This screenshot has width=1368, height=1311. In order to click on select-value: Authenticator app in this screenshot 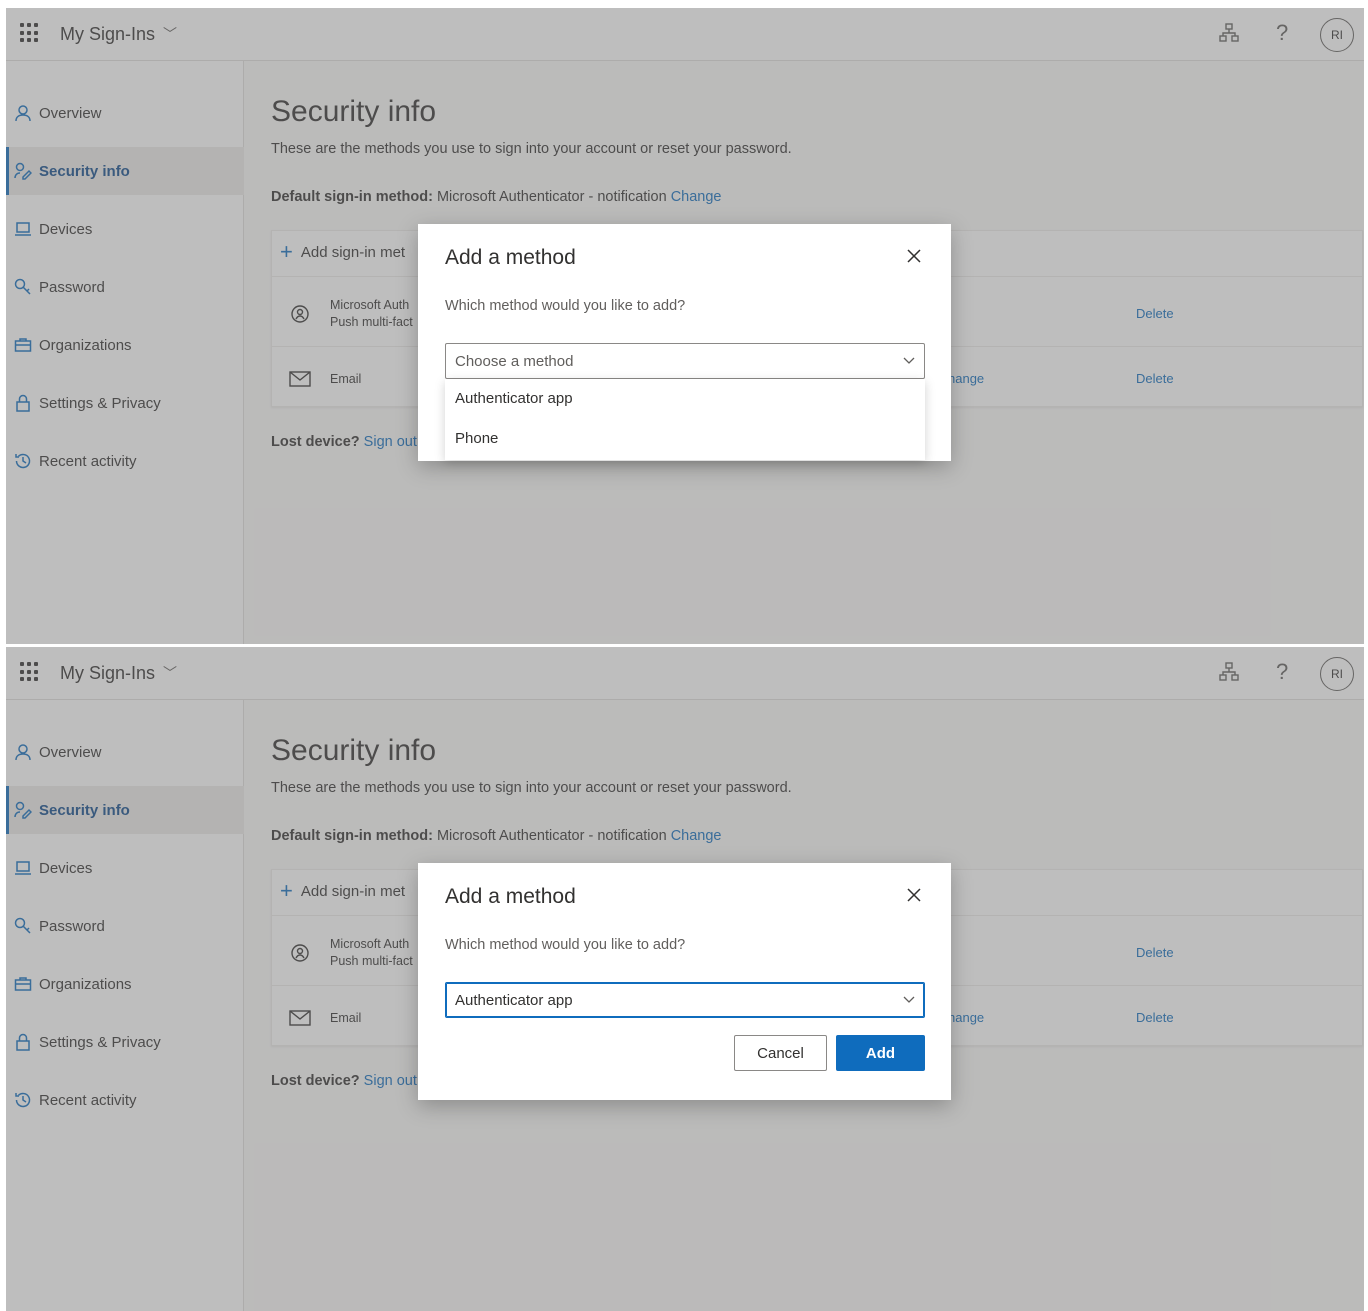, I will do `click(514, 1000)`.